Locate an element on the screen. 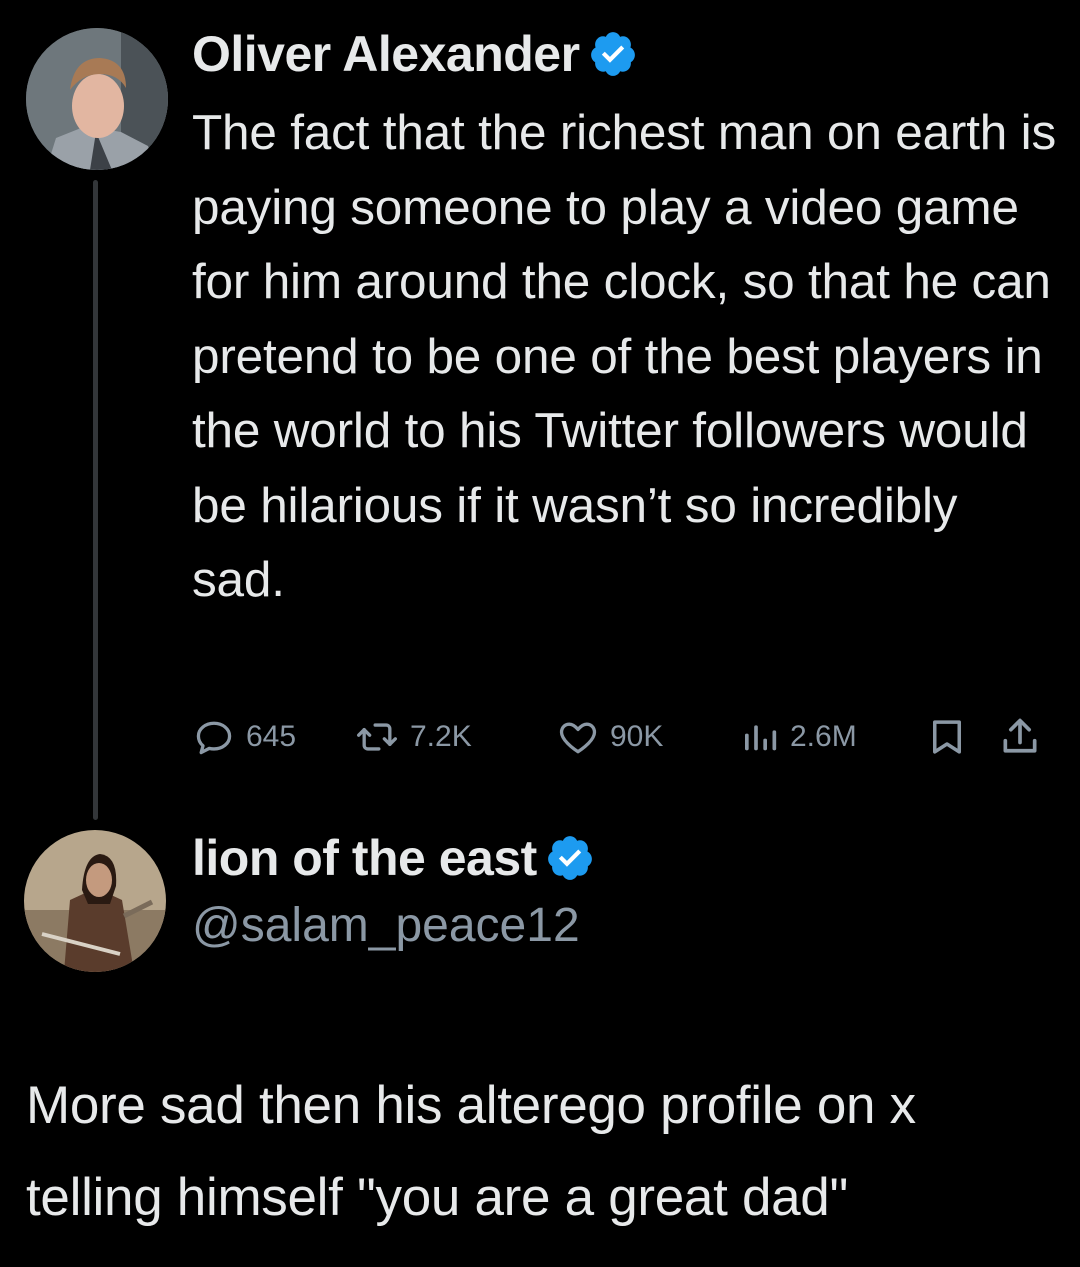 The image size is (1080, 1267). retweet-icon is located at coordinates (377, 737).